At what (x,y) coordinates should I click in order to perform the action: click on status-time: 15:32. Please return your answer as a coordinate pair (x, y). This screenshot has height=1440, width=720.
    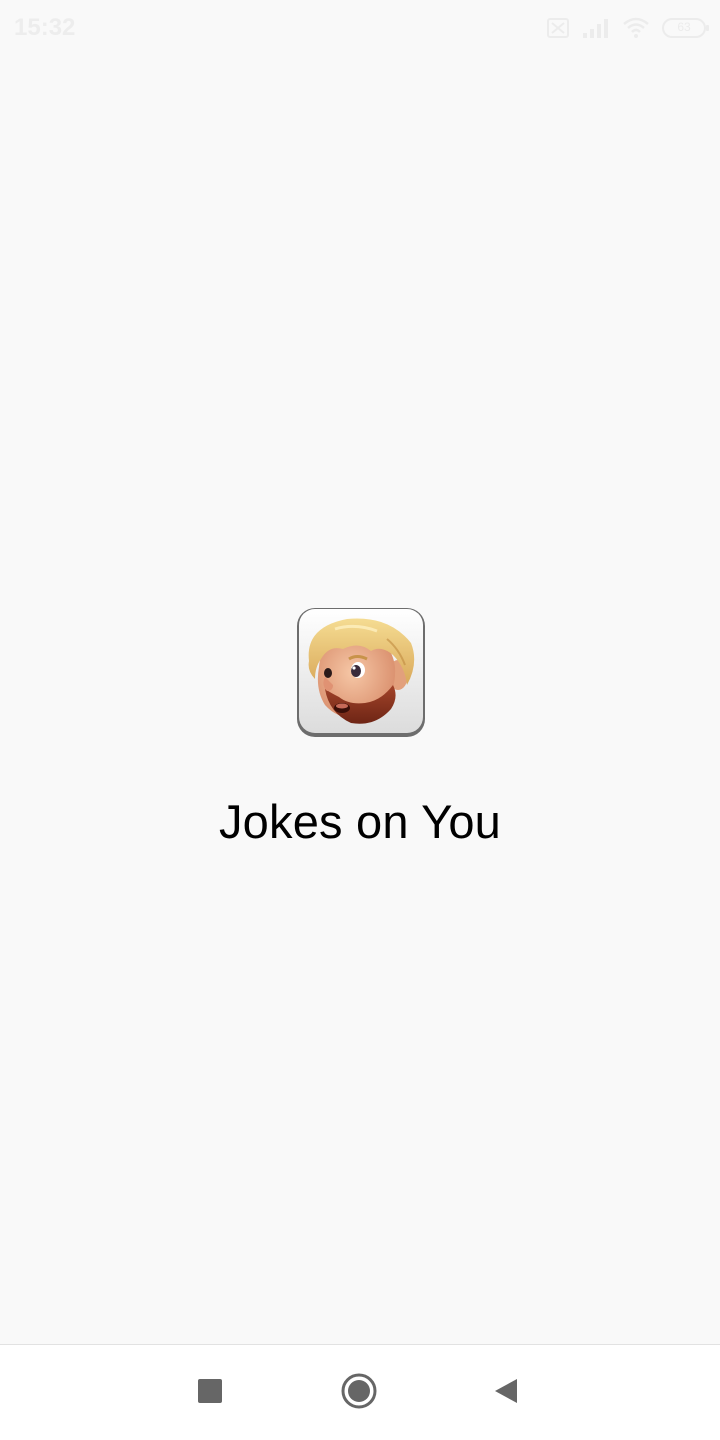
    Looking at the image, I should click on (45, 27).